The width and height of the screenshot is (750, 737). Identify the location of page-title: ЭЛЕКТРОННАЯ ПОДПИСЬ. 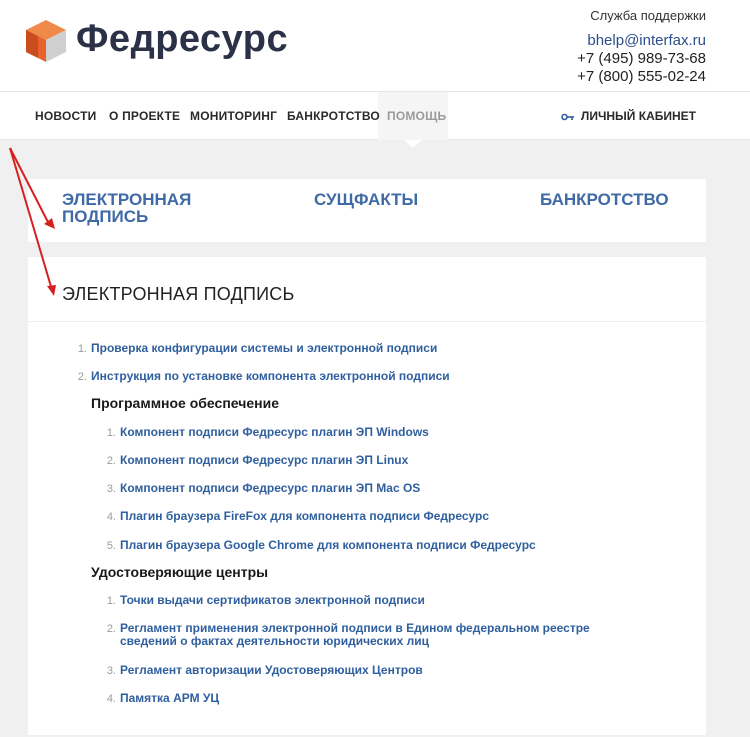
(178, 294).